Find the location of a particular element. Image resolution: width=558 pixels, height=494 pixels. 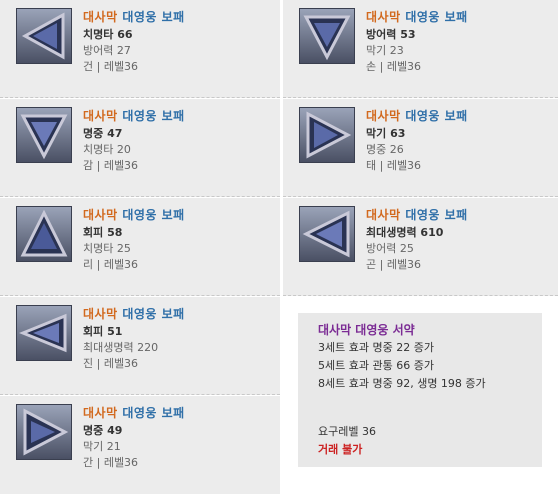

item-slot-level: 건 | 레벨36 is located at coordinates (111, 66).